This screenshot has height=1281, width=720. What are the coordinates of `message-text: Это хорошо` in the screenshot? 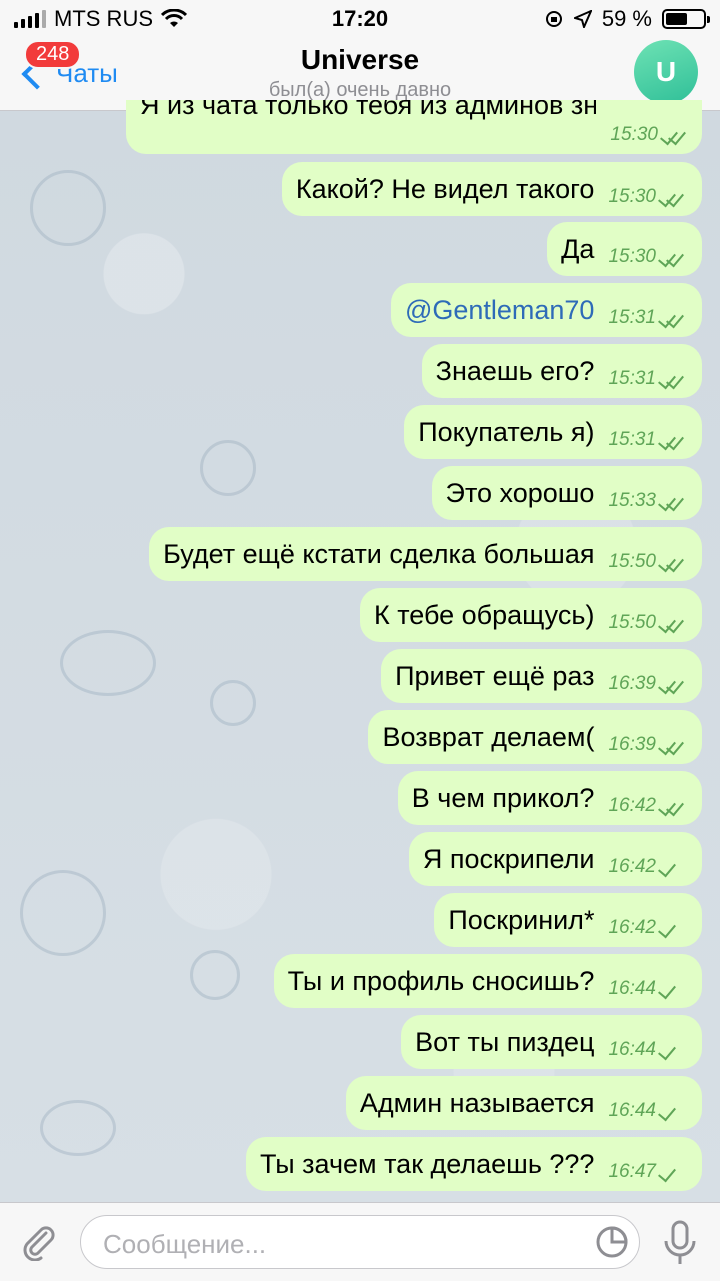 It's located at (520, 492).